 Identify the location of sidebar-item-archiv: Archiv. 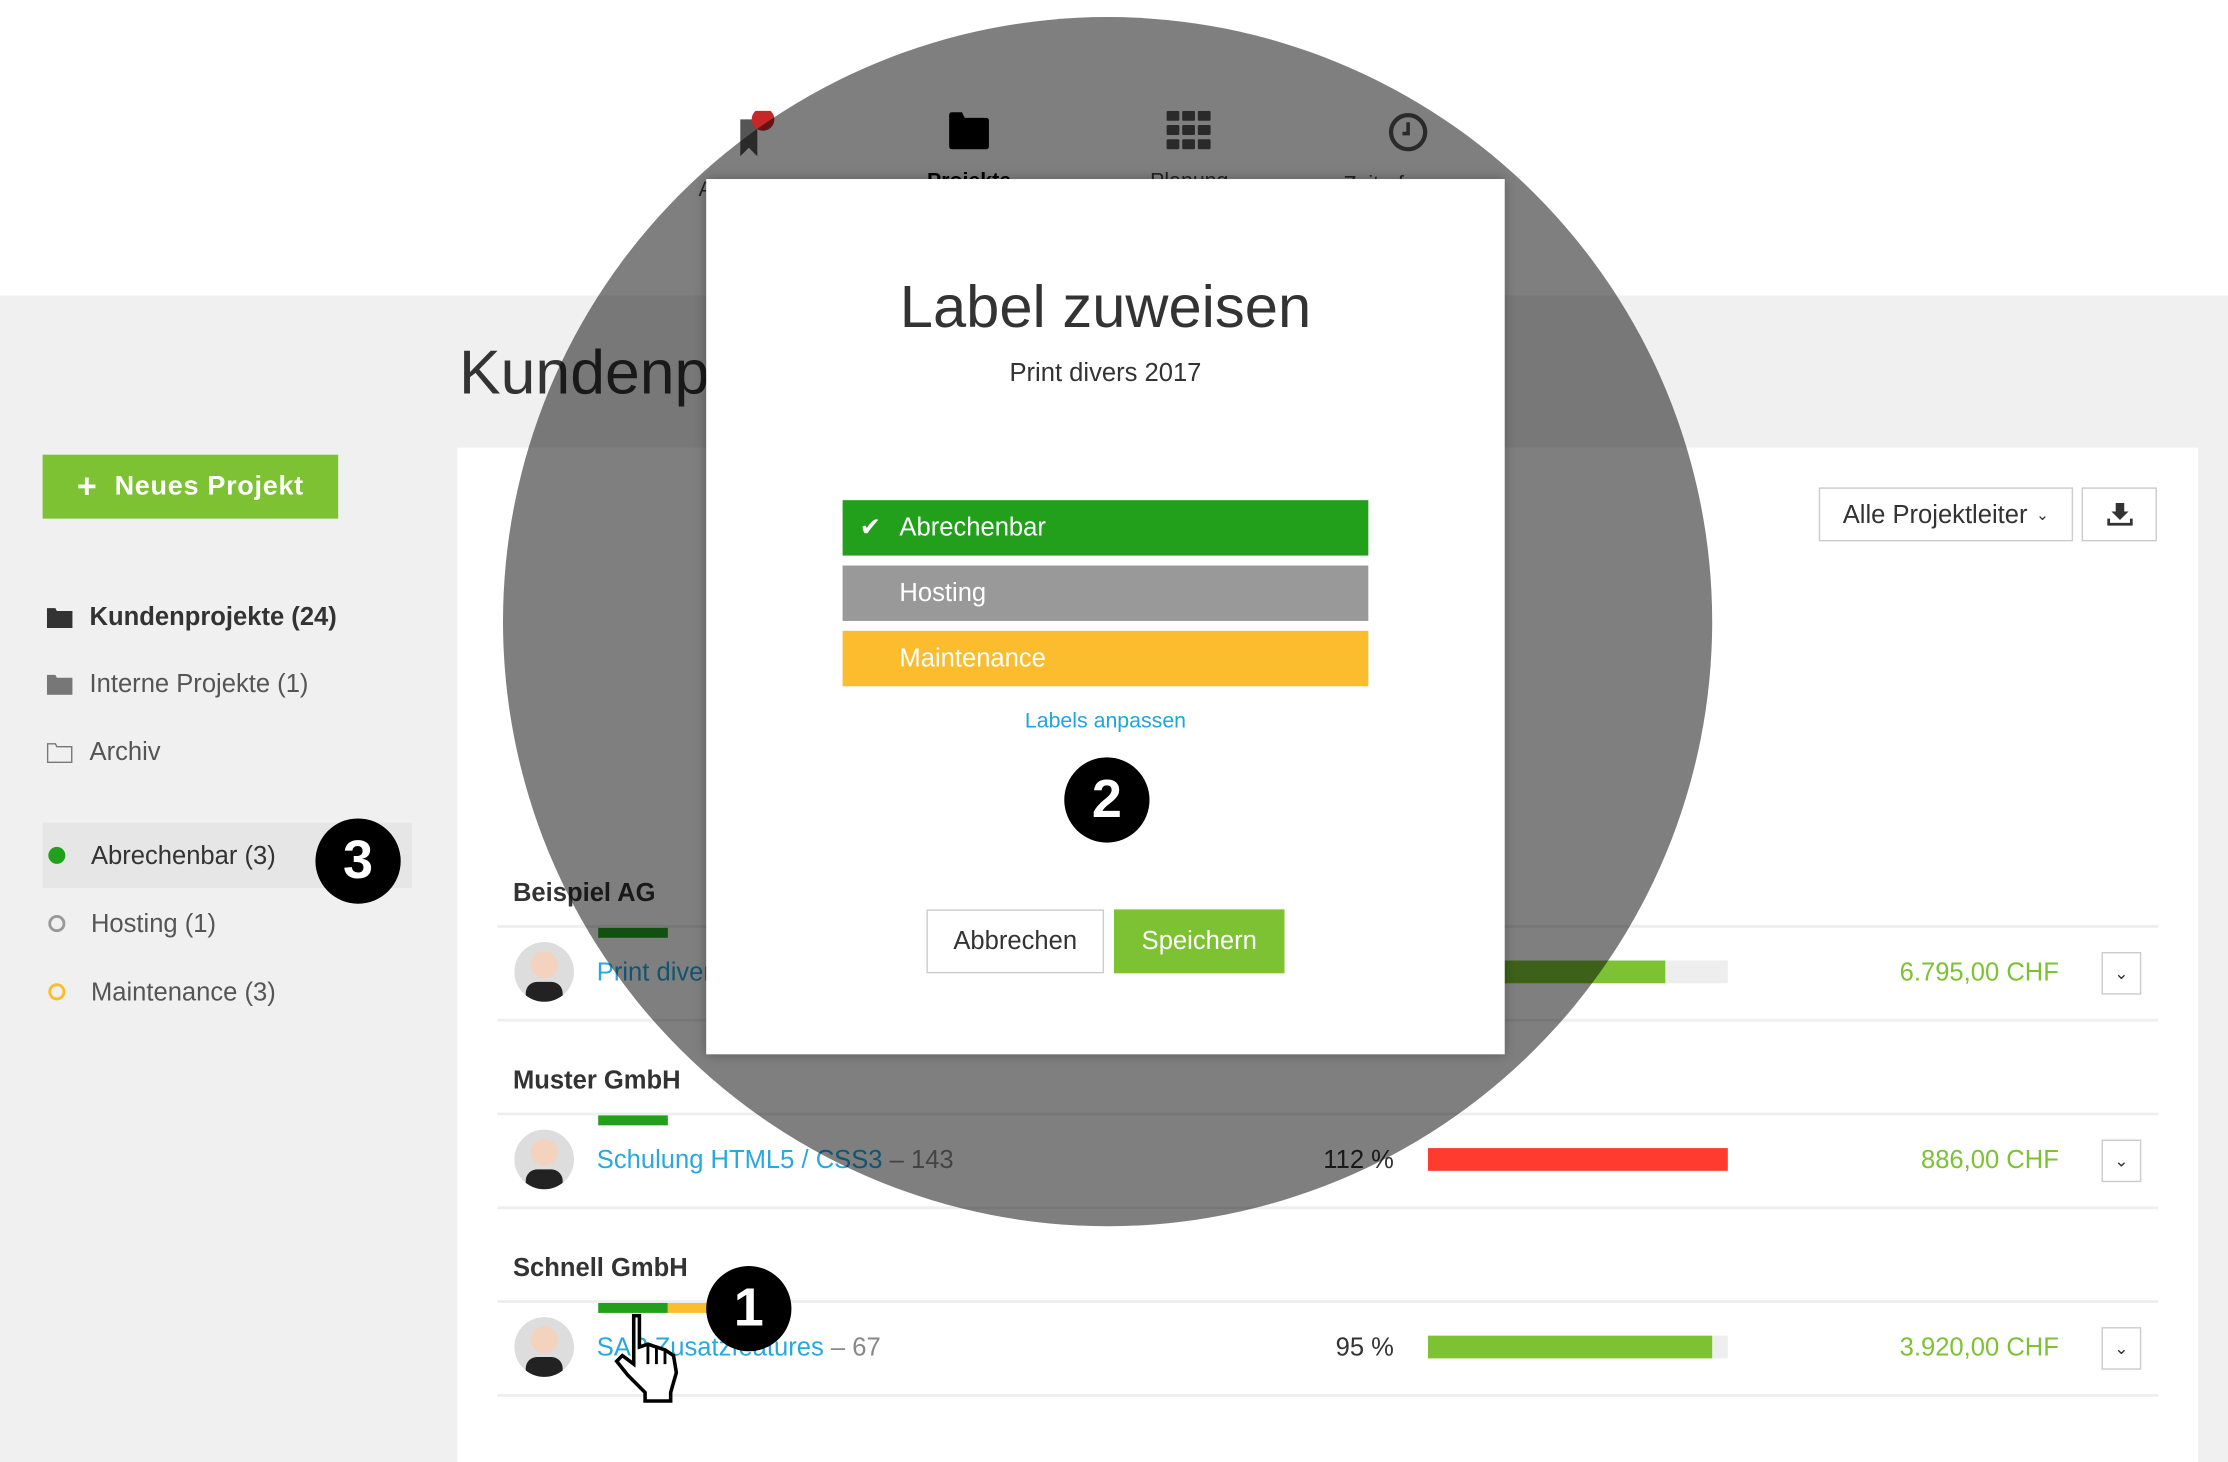
(227, 751).